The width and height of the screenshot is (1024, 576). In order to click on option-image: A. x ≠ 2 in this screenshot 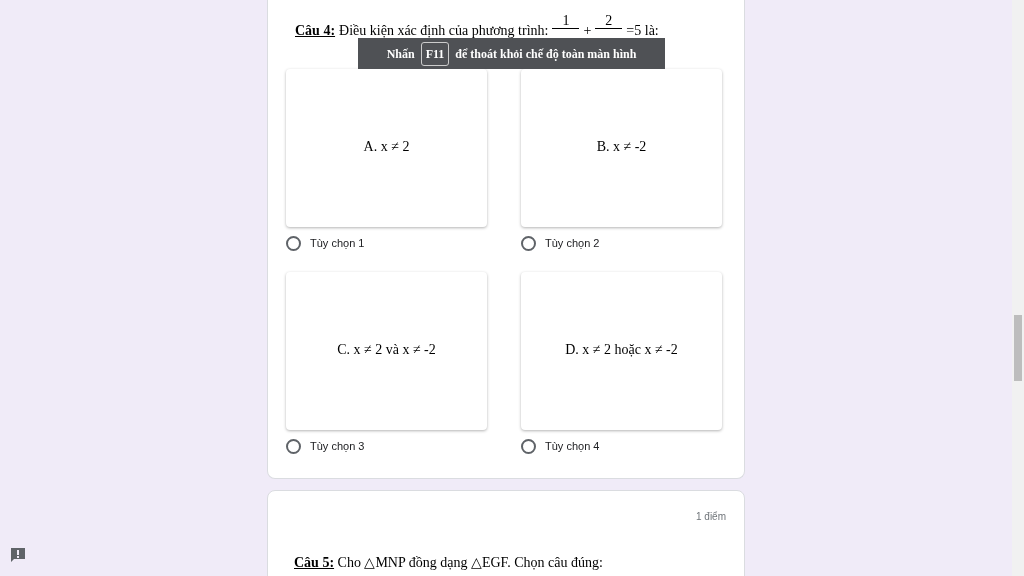, I will do `click(386, 148)`.